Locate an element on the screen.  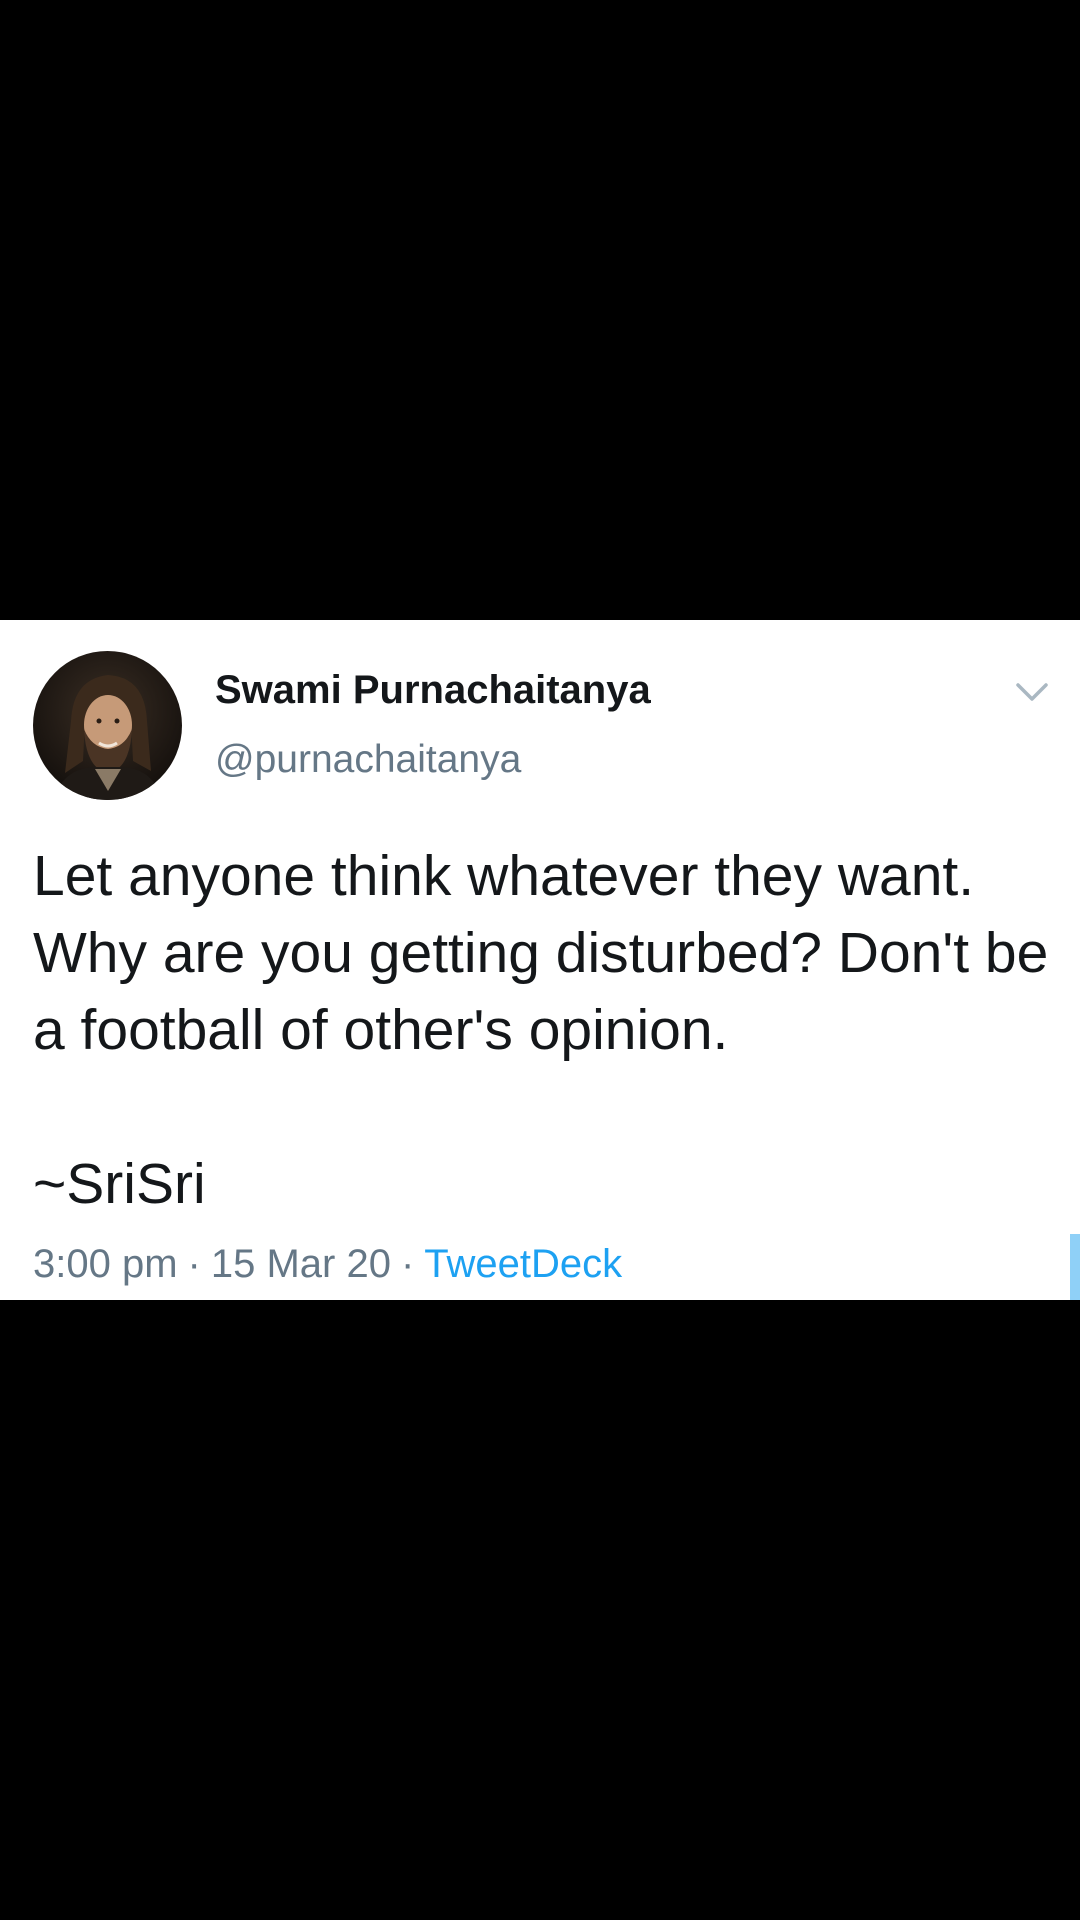
scroll-indicator is located at coordinates (1075, 1267).